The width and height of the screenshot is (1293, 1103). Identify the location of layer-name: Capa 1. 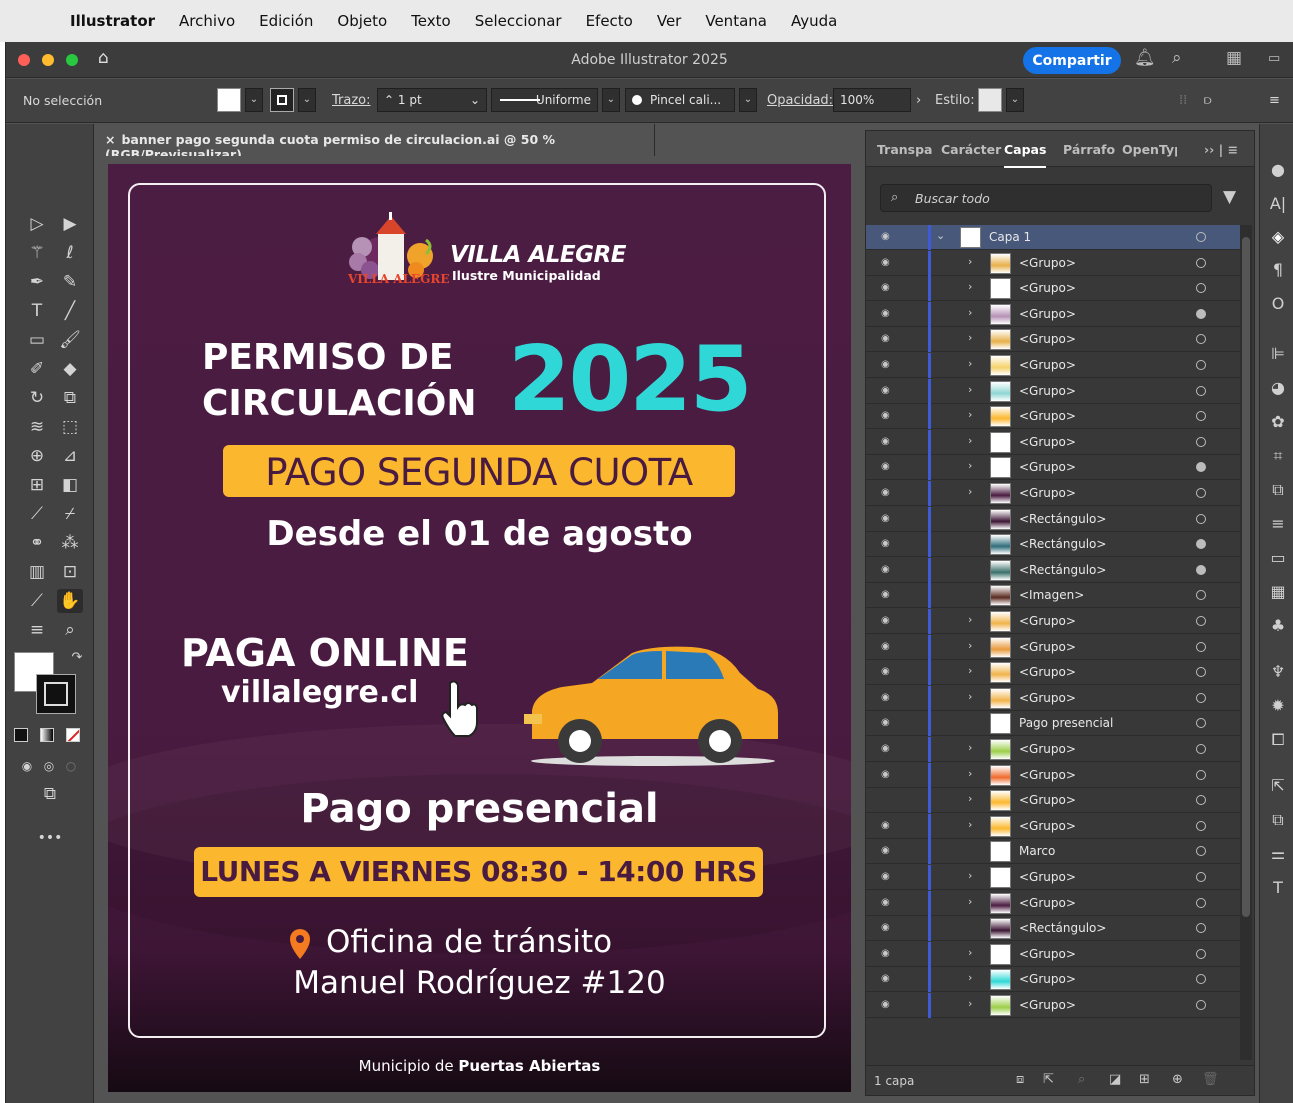
(1010, 237).